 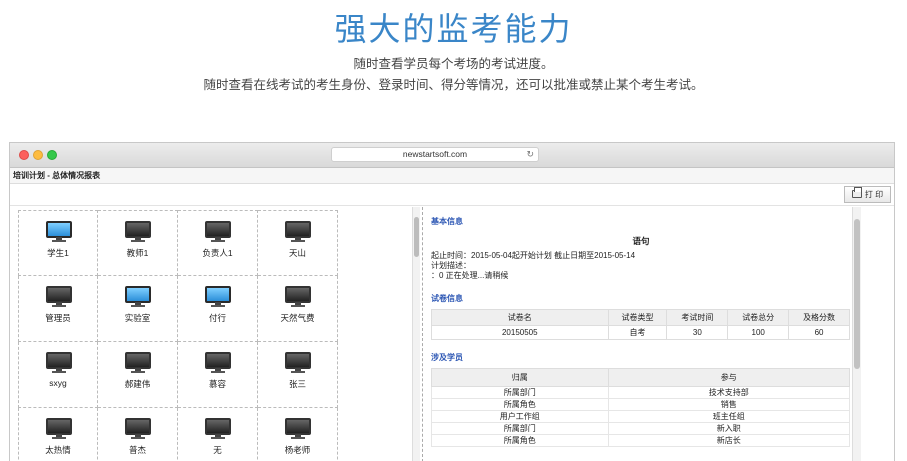 What do you see at coordinates (297, 450) in the screenshot?
I see `exam-room-label: 杨老师` at bounding box center [297, 450].